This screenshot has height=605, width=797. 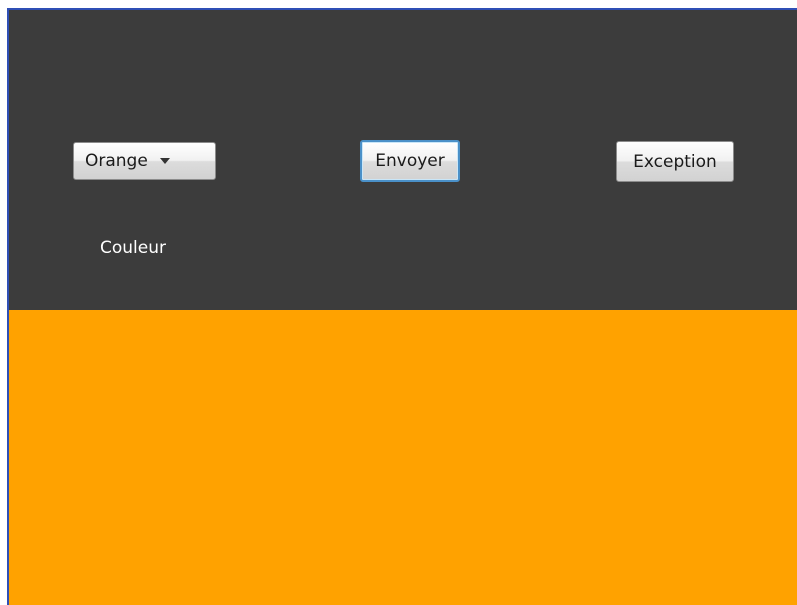 I want to click on color-select-value: Orange, so click(x=116, y=161).